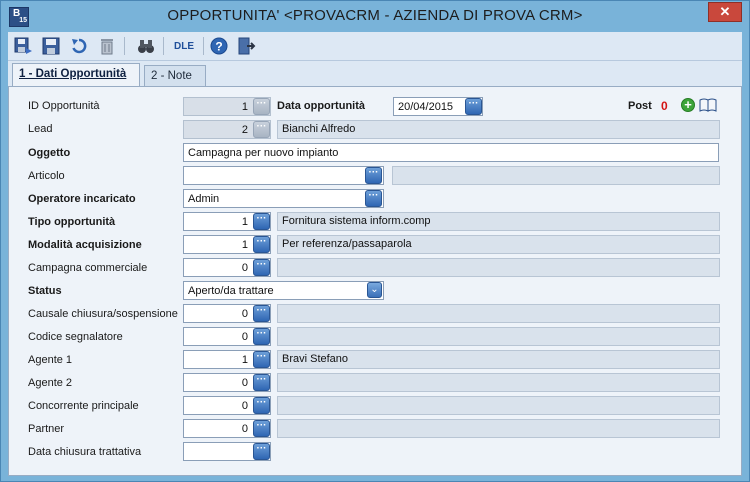  What do you see at coordinates (498, 428) in the screenshot?
I see `partner-description` at bounding box center [498, 428].